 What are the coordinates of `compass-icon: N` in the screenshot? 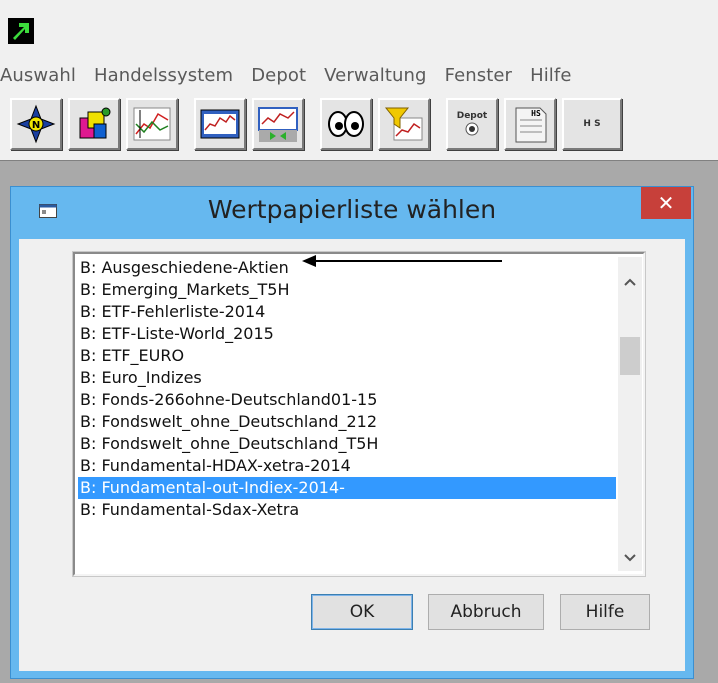 It's located at (36, 124).